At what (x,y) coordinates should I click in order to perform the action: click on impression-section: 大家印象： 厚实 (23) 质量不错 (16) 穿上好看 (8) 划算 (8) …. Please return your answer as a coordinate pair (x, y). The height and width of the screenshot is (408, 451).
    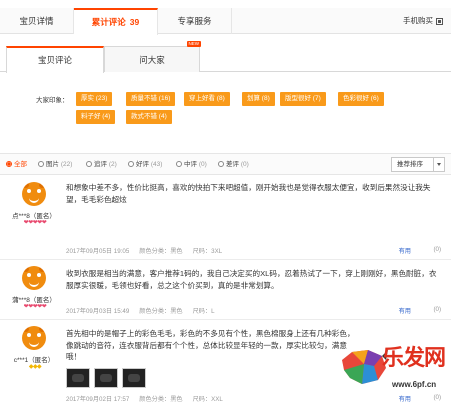
    Looking at the image, I should click on (241, 111).